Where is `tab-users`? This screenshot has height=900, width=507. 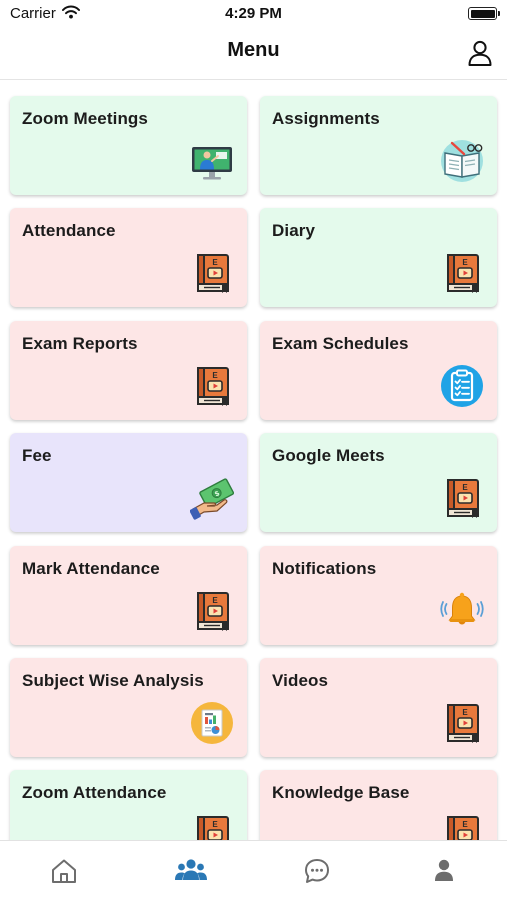
tab-users is located at coordinates (191, 871).